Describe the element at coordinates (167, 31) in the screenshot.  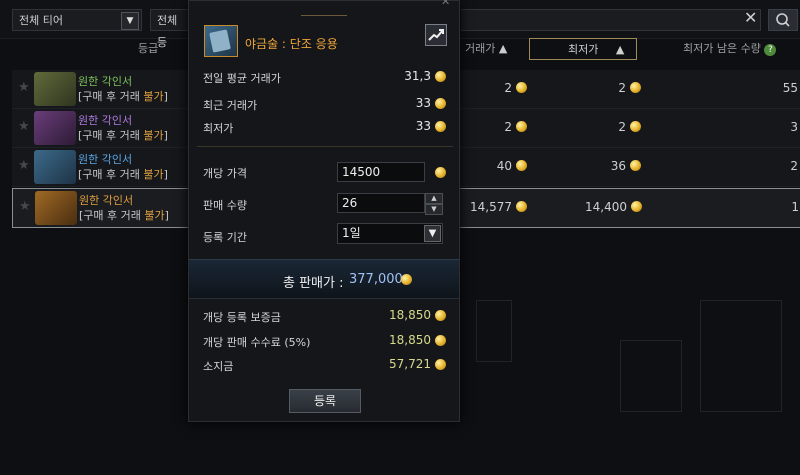
I see `category-filter-label: 전체 등` at that location.